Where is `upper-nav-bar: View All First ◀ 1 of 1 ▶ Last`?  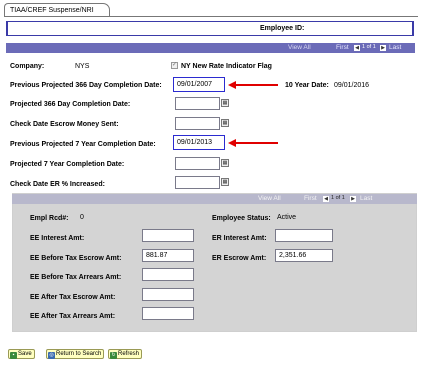 upper-nav-bar: View All First ◀ 1 of 1 ▶ Last is located at coordinates (210, 48).